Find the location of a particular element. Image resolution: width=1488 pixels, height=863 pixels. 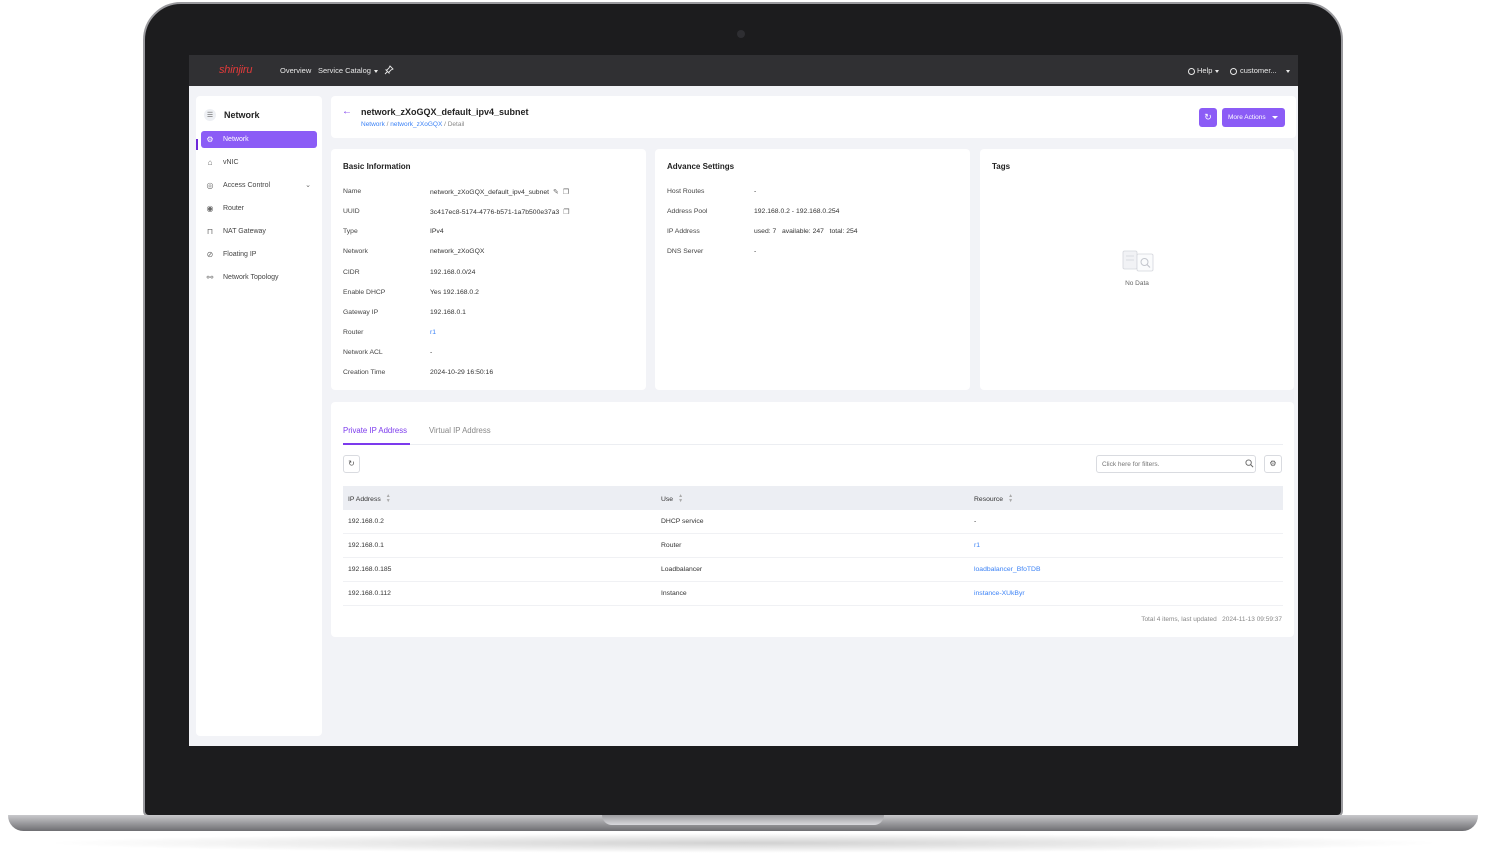

card-title: Basic Information is located at coordinates (377, 166).